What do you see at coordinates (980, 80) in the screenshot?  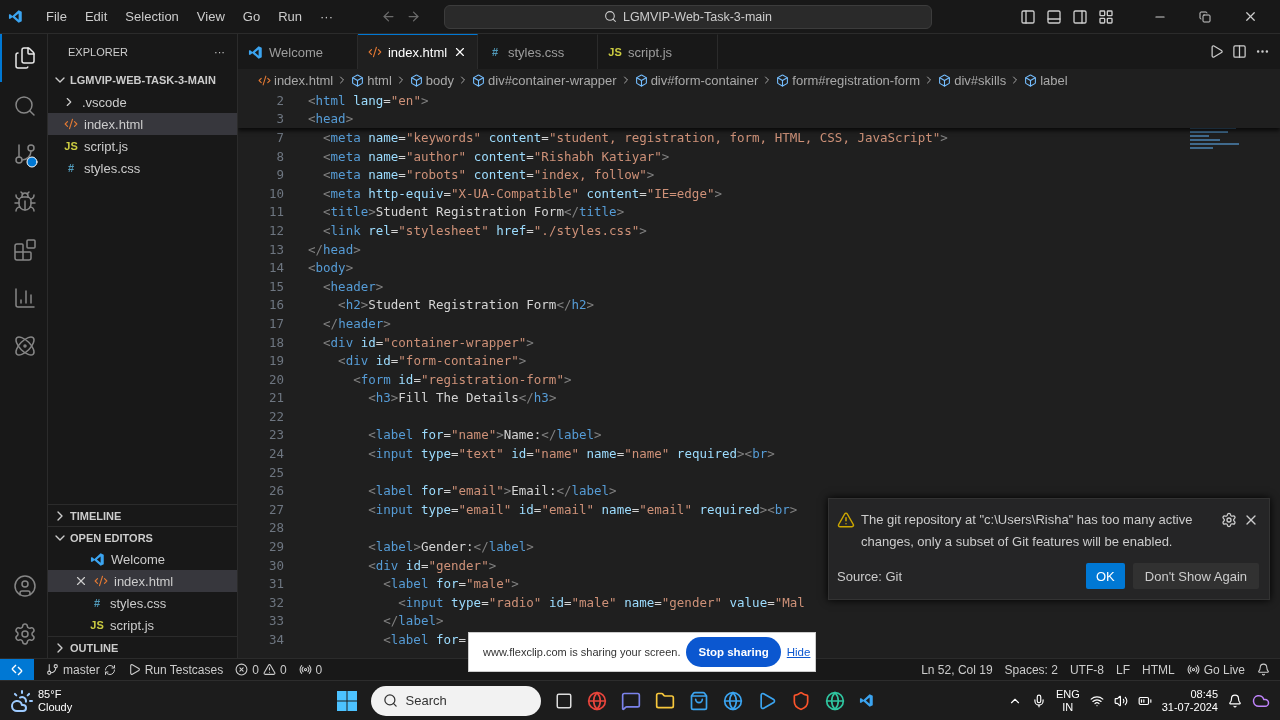 I see `breadcrumb-label: div#skills` at bounding box center [980, 80].